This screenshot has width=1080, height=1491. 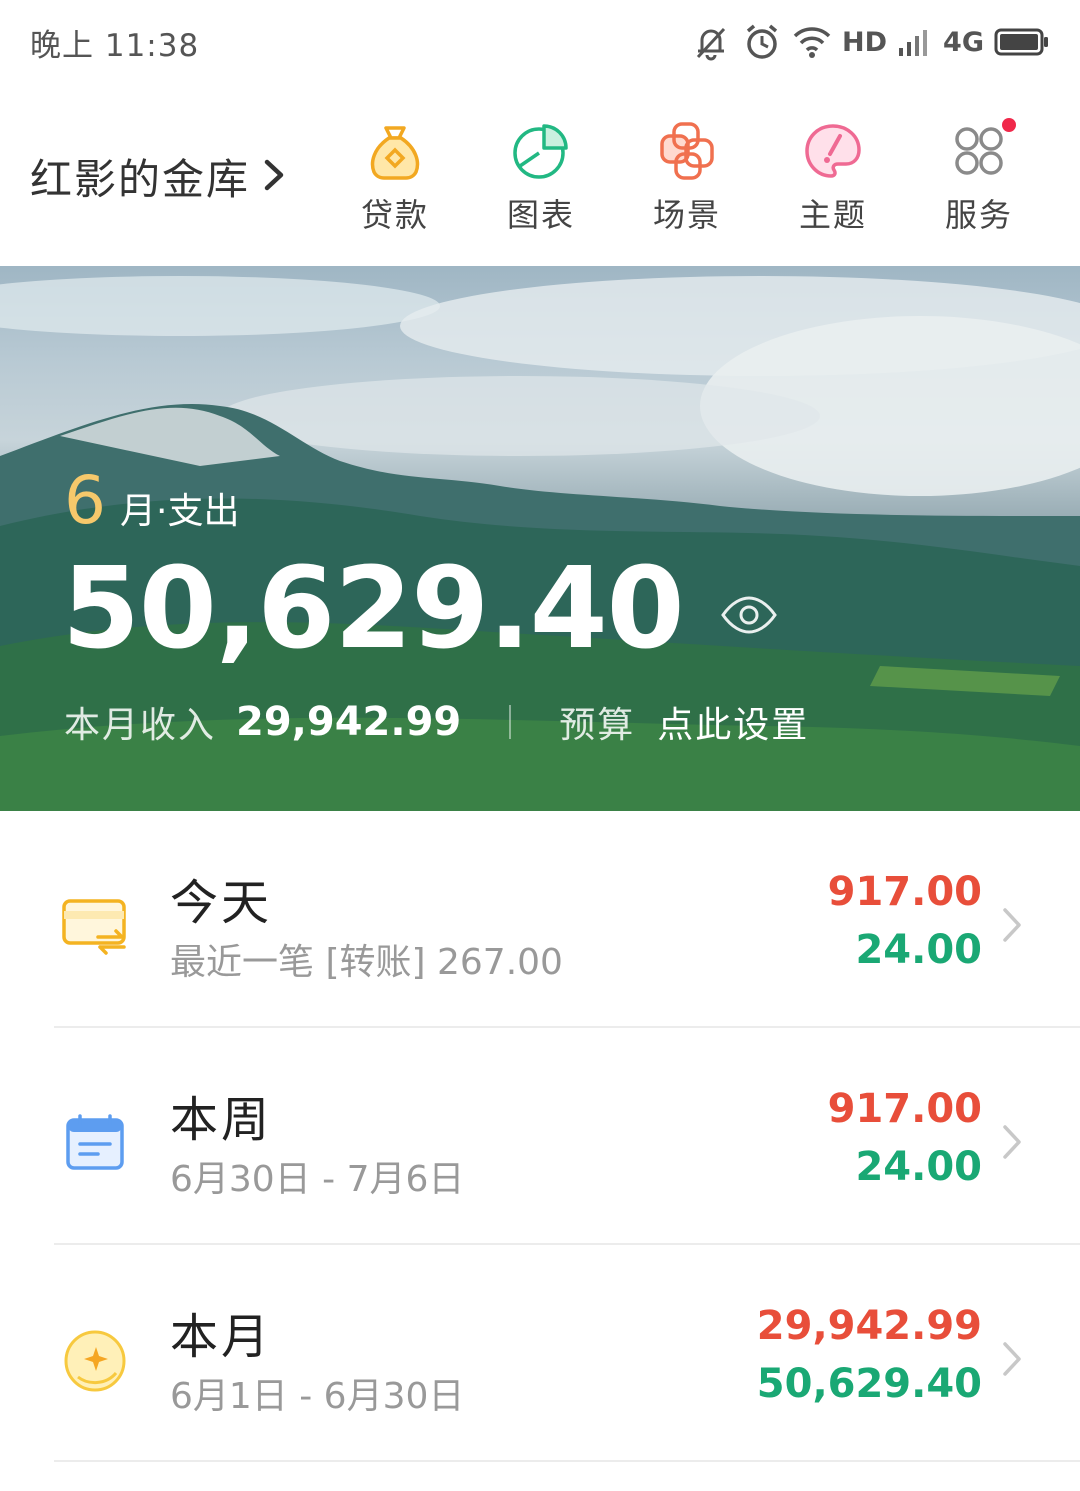 I want to click on month-title: 6 月·支出, so click(x=151, y=500).